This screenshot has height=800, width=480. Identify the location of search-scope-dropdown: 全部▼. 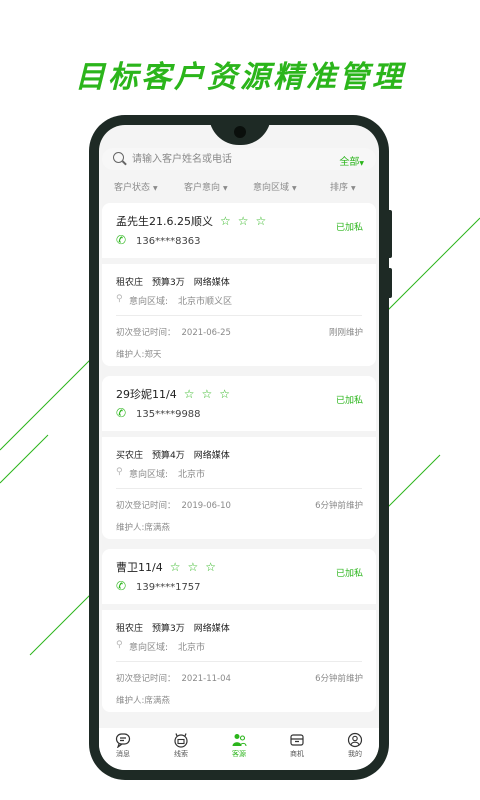
(351, 160).